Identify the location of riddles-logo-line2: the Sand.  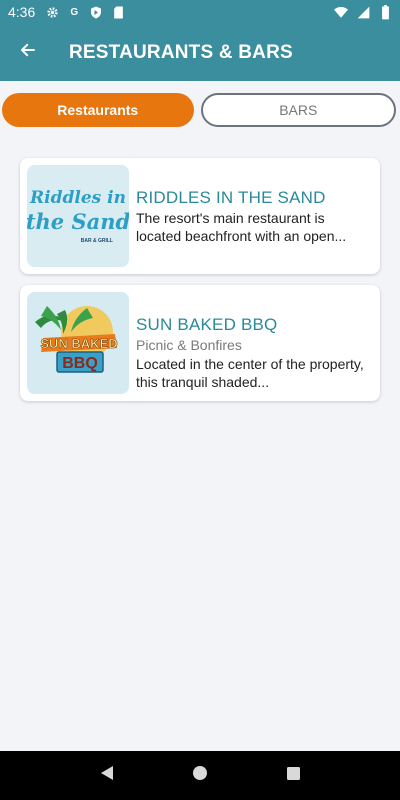
(78, 221).